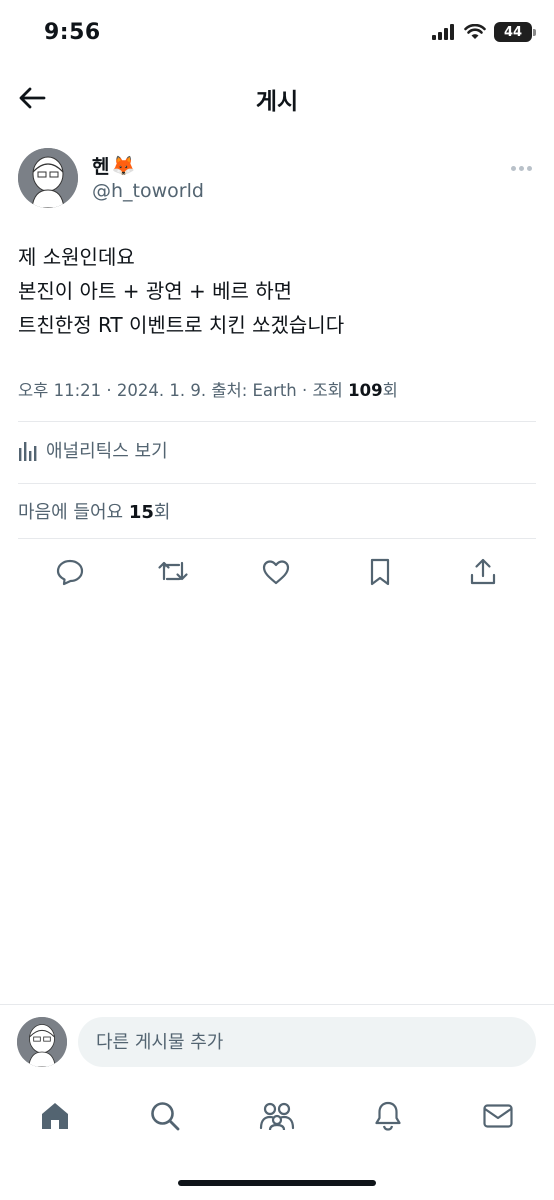  I want to click on nav-notifications, so click(388, 1116).